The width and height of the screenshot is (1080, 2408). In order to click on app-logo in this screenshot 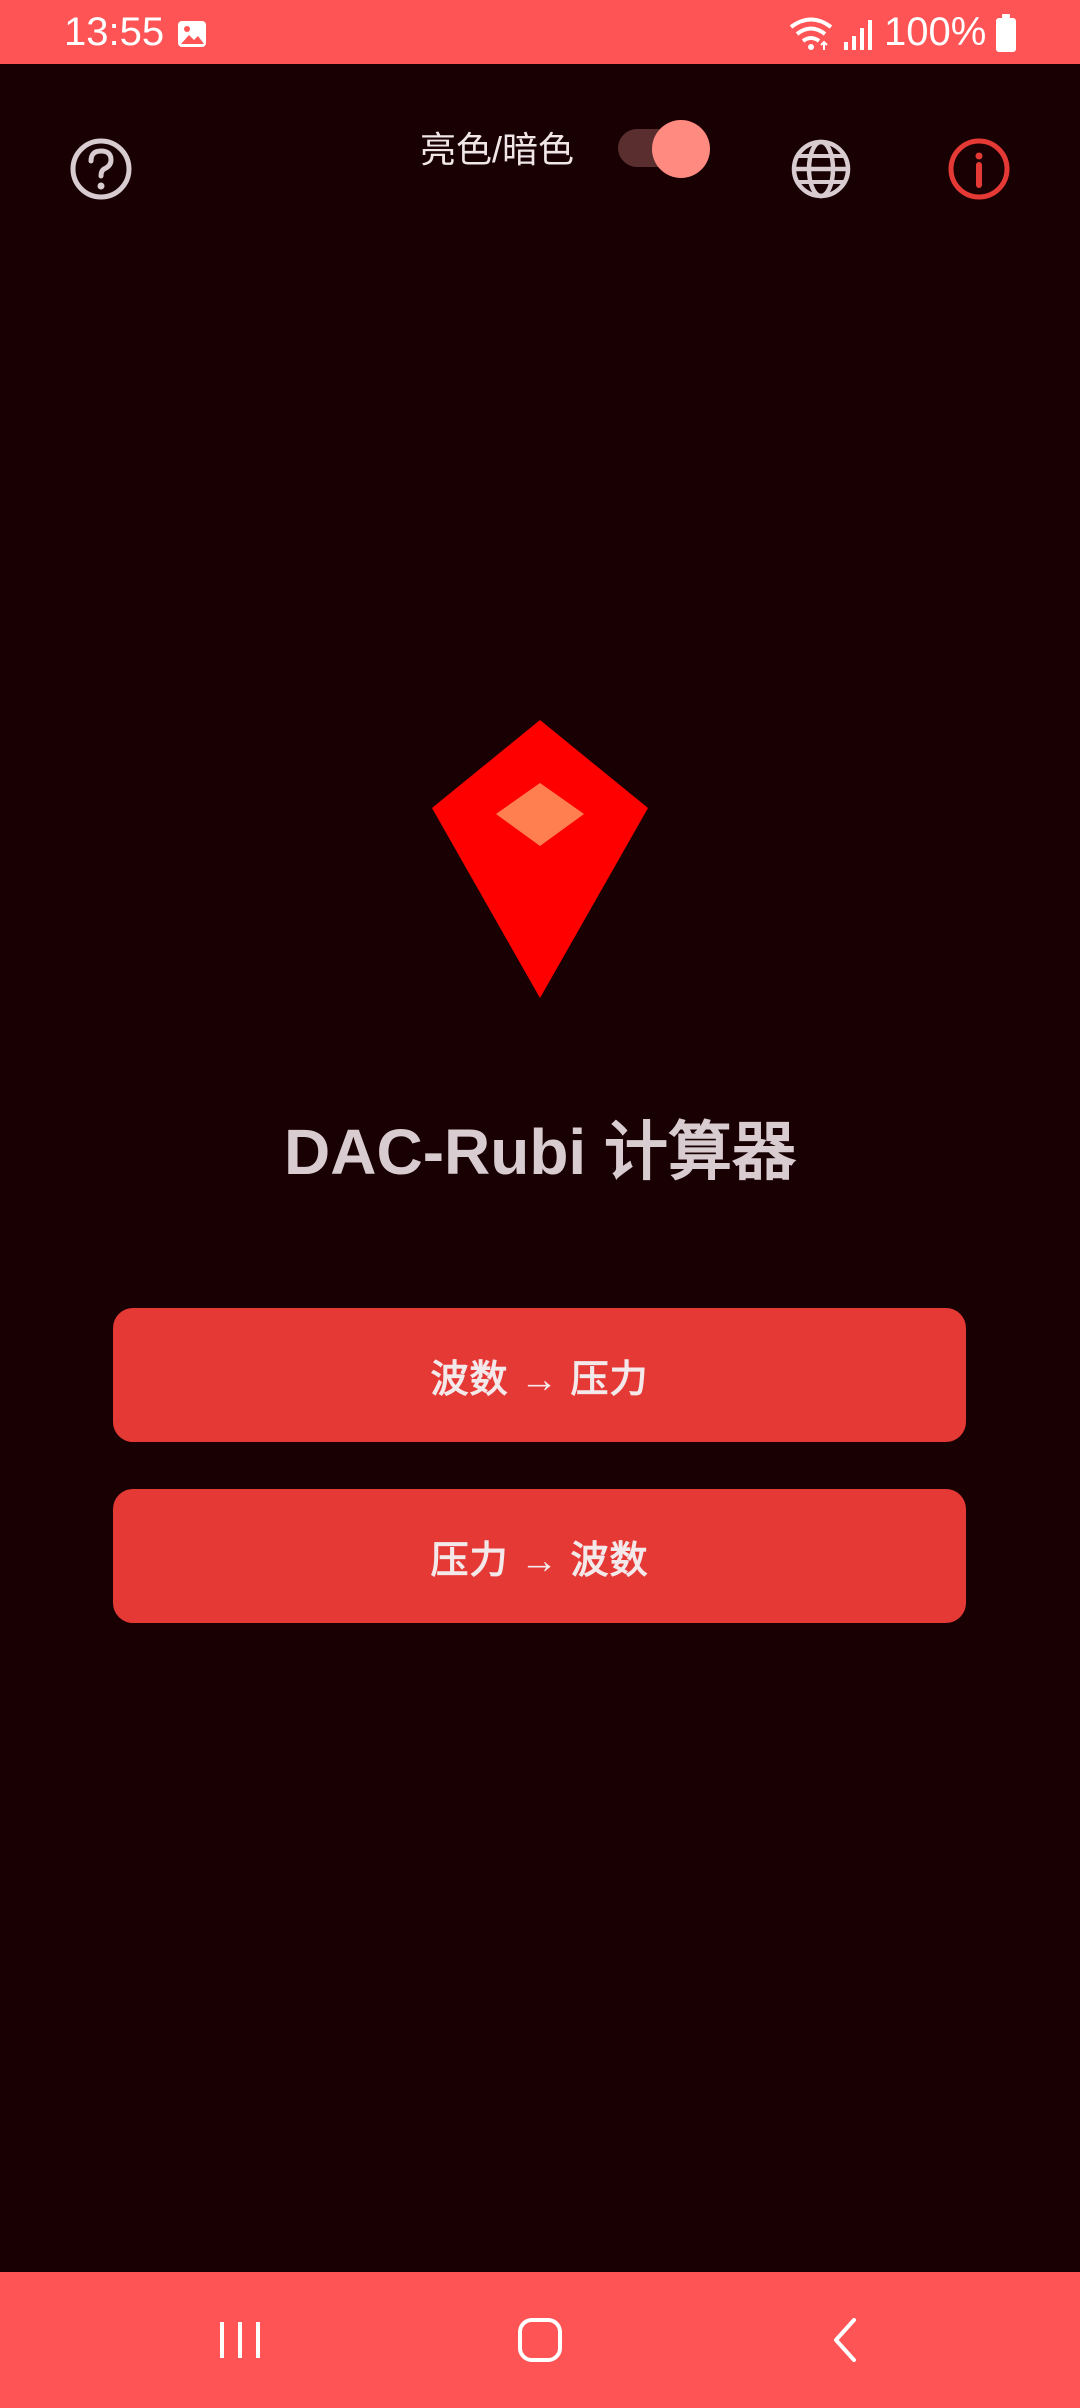, I will do `click(540, 859)`.